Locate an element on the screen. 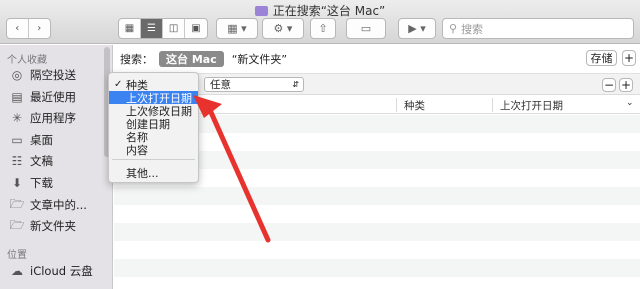 The height and width of the screenshot is (289, 640). sidebar-item-airdrop: ◎ 隔空投送 is located at coordinates (43, 75).